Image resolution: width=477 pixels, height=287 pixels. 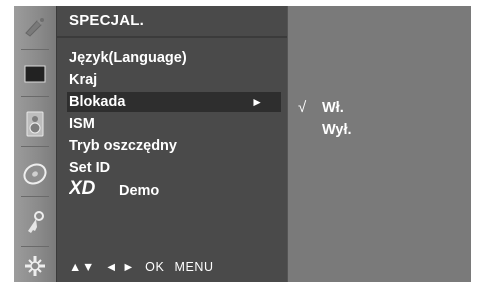 What do you see at coordinates (82, 188) in the screenshot?
I see `svg-text: XD` at bounding box center [82, 188].